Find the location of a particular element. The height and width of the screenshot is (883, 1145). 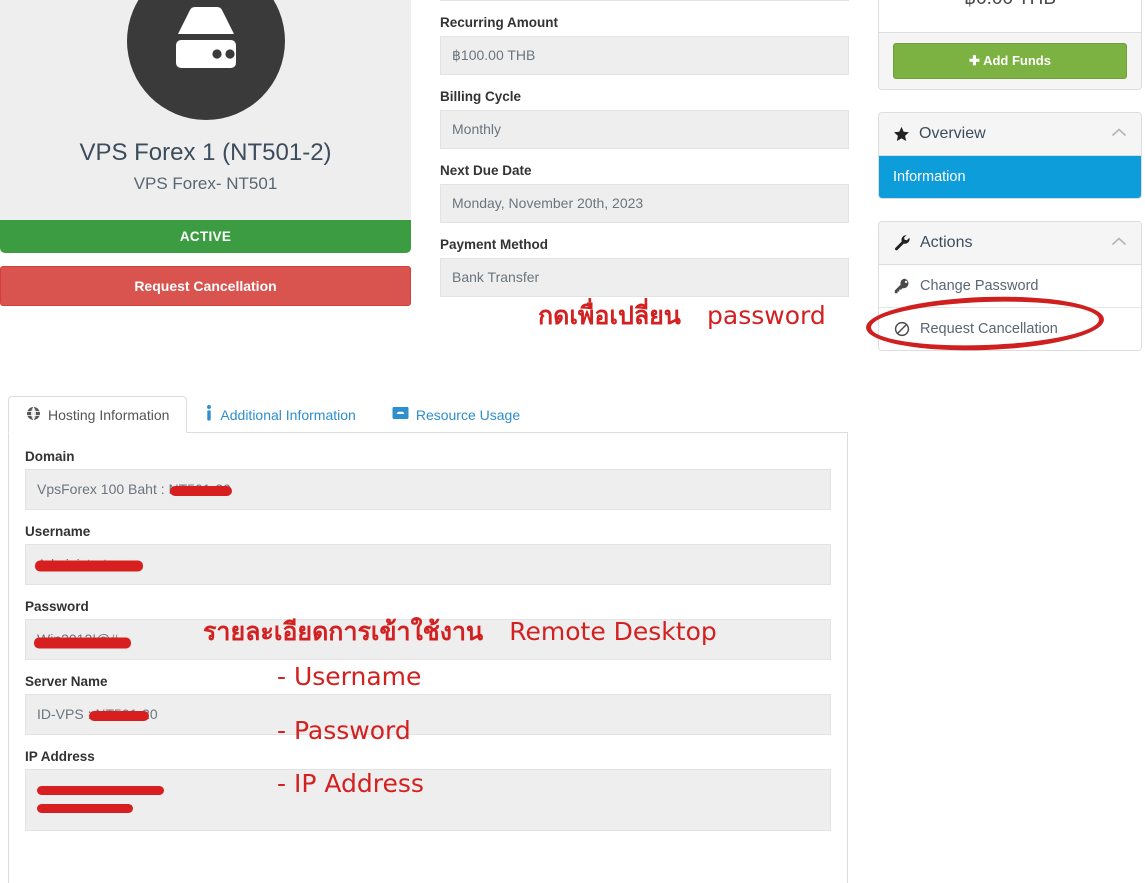

server-name-redacted-value: ID-VPS : NT501-20 is located at coordinates (97, 714).